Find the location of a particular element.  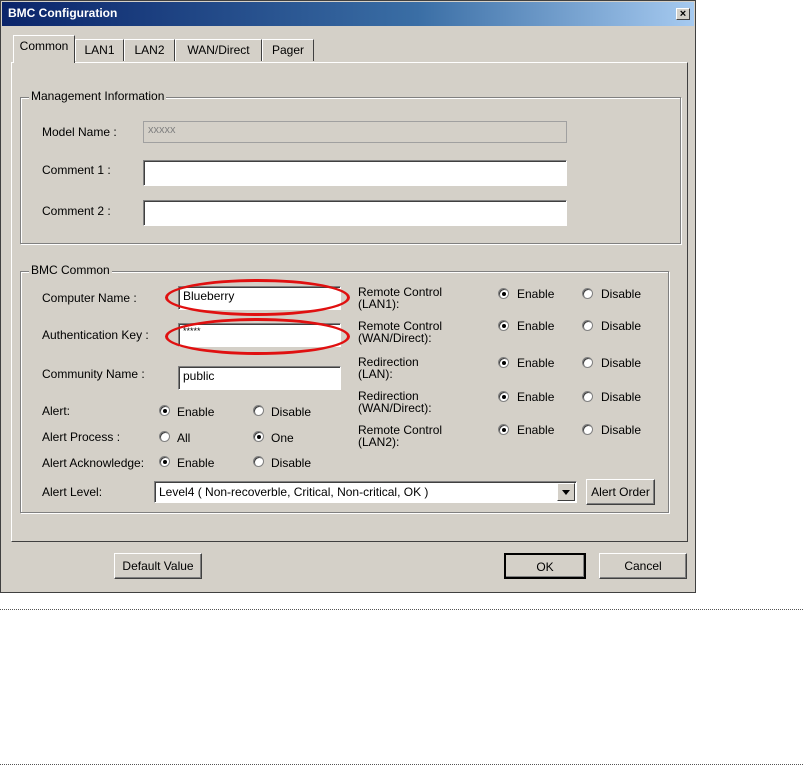

alert-ack-disable-radio is located at coordinates (258, 461).